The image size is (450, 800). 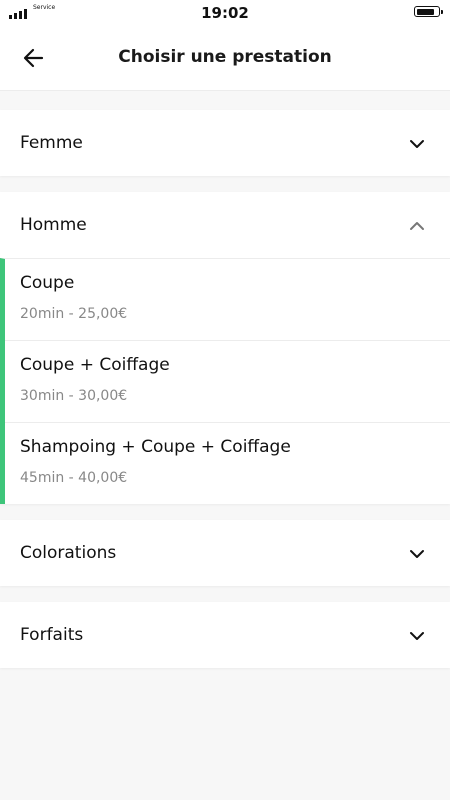 I want to click on category-title: Forfaits, so click(x=52, y=635).